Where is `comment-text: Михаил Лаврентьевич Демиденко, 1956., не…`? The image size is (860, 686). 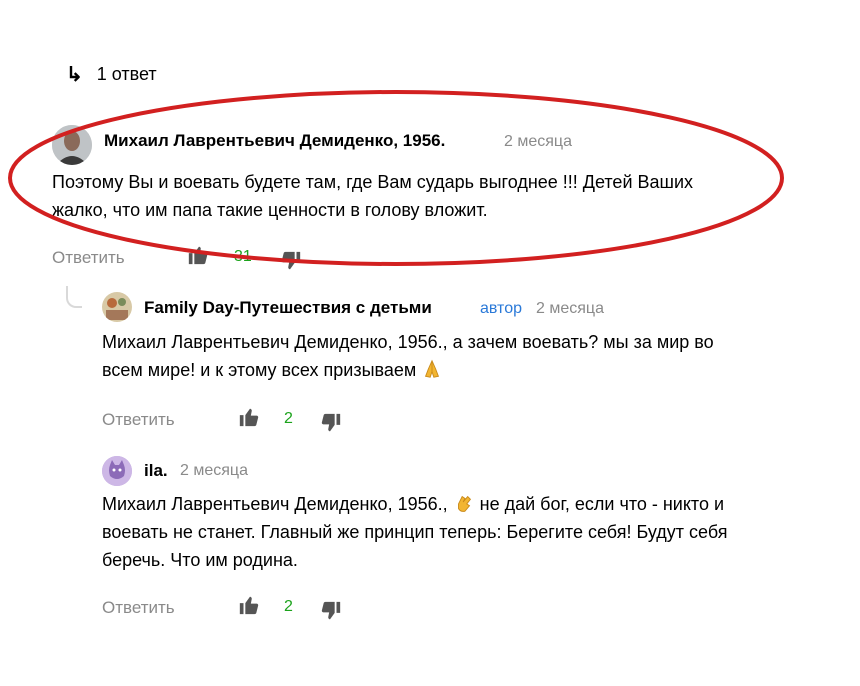 comment-text: Михаил Лаврентьевич Демиденко, 1956., не… is located at coordinates (462, 532).